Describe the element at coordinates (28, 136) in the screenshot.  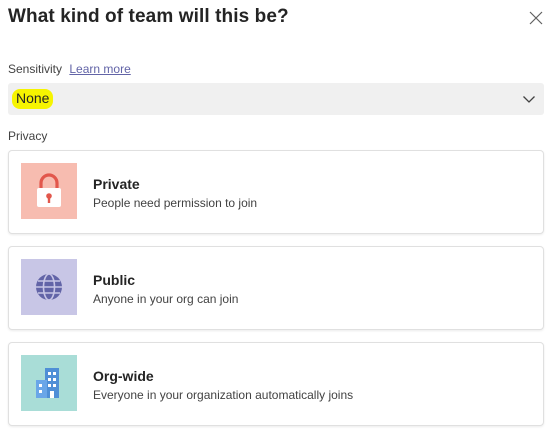
I see `privacy-label: Privacy` at that location.